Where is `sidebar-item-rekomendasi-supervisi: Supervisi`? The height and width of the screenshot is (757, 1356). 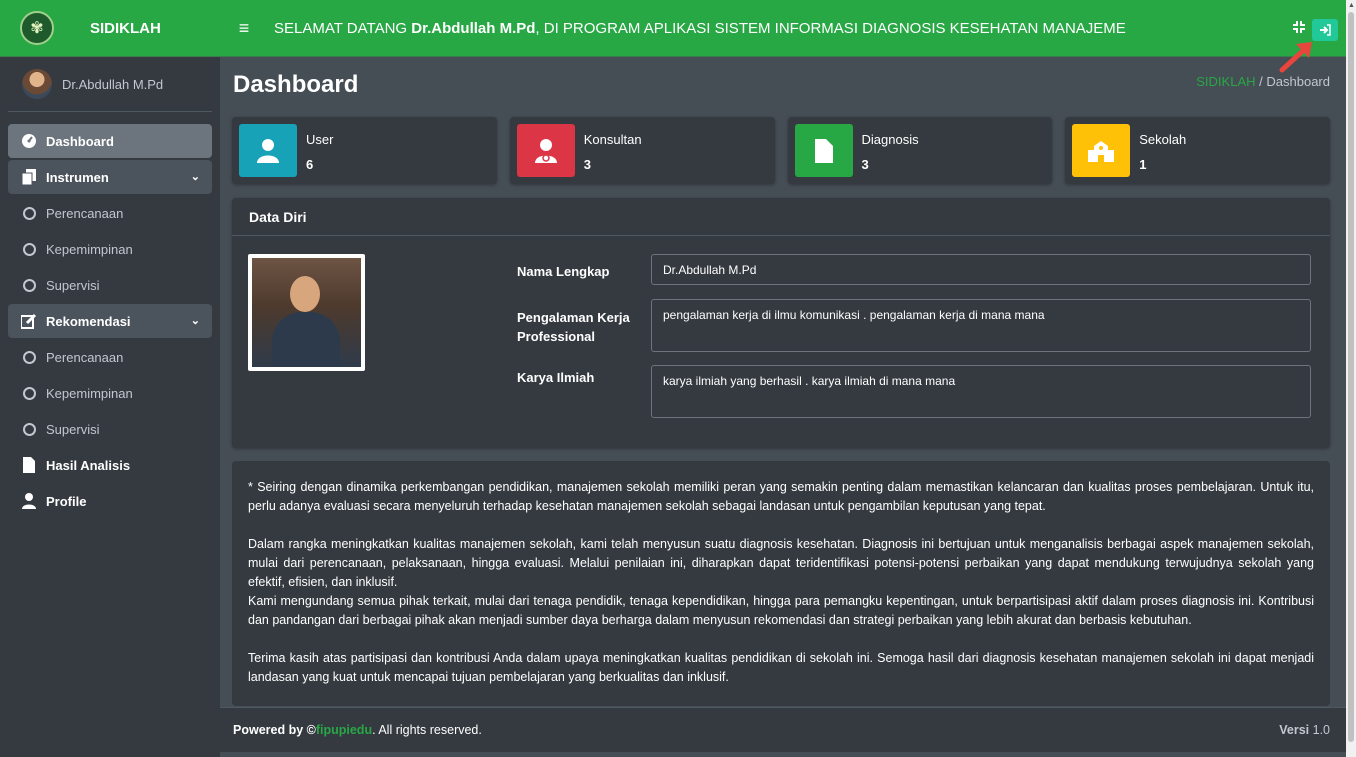
sidebar-item-rekomendasi-supervisi: Supervisi is located at coordinates (110, 429).